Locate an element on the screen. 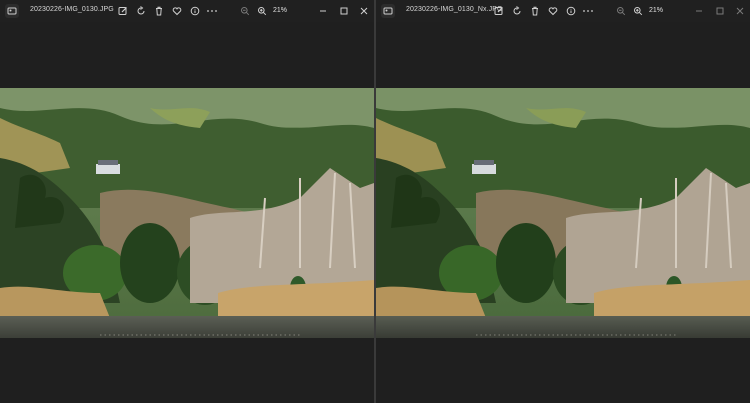 Image resolution: width=750 pixels, height=403 pixels. file-name: 20230226-IMG_0130_Nx.JPG is located at coordinates (454, 9).